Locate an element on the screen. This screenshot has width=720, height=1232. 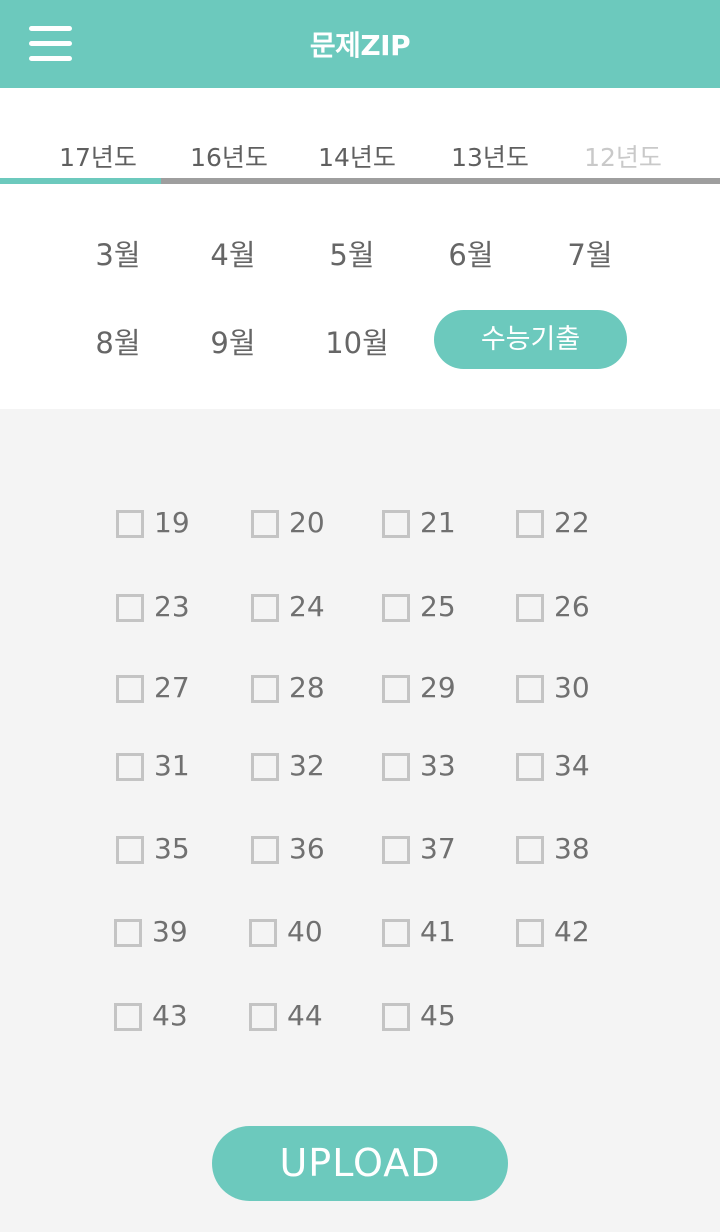
tab-year-14: 14년도 is located at coordinates (357, 156).